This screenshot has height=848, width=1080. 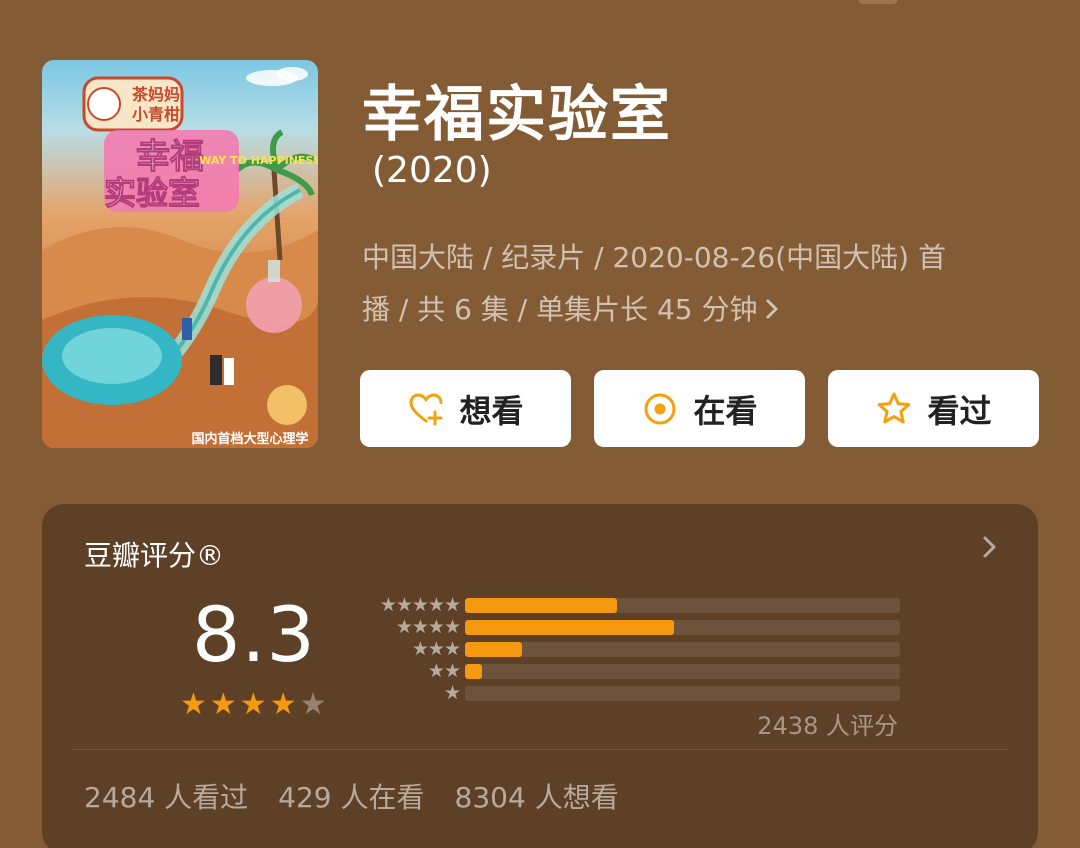 What do you see at coordinates (536, 797) in the screenshot?
I see `want-count: 8304 人想看` at bounding box center [536, 797].